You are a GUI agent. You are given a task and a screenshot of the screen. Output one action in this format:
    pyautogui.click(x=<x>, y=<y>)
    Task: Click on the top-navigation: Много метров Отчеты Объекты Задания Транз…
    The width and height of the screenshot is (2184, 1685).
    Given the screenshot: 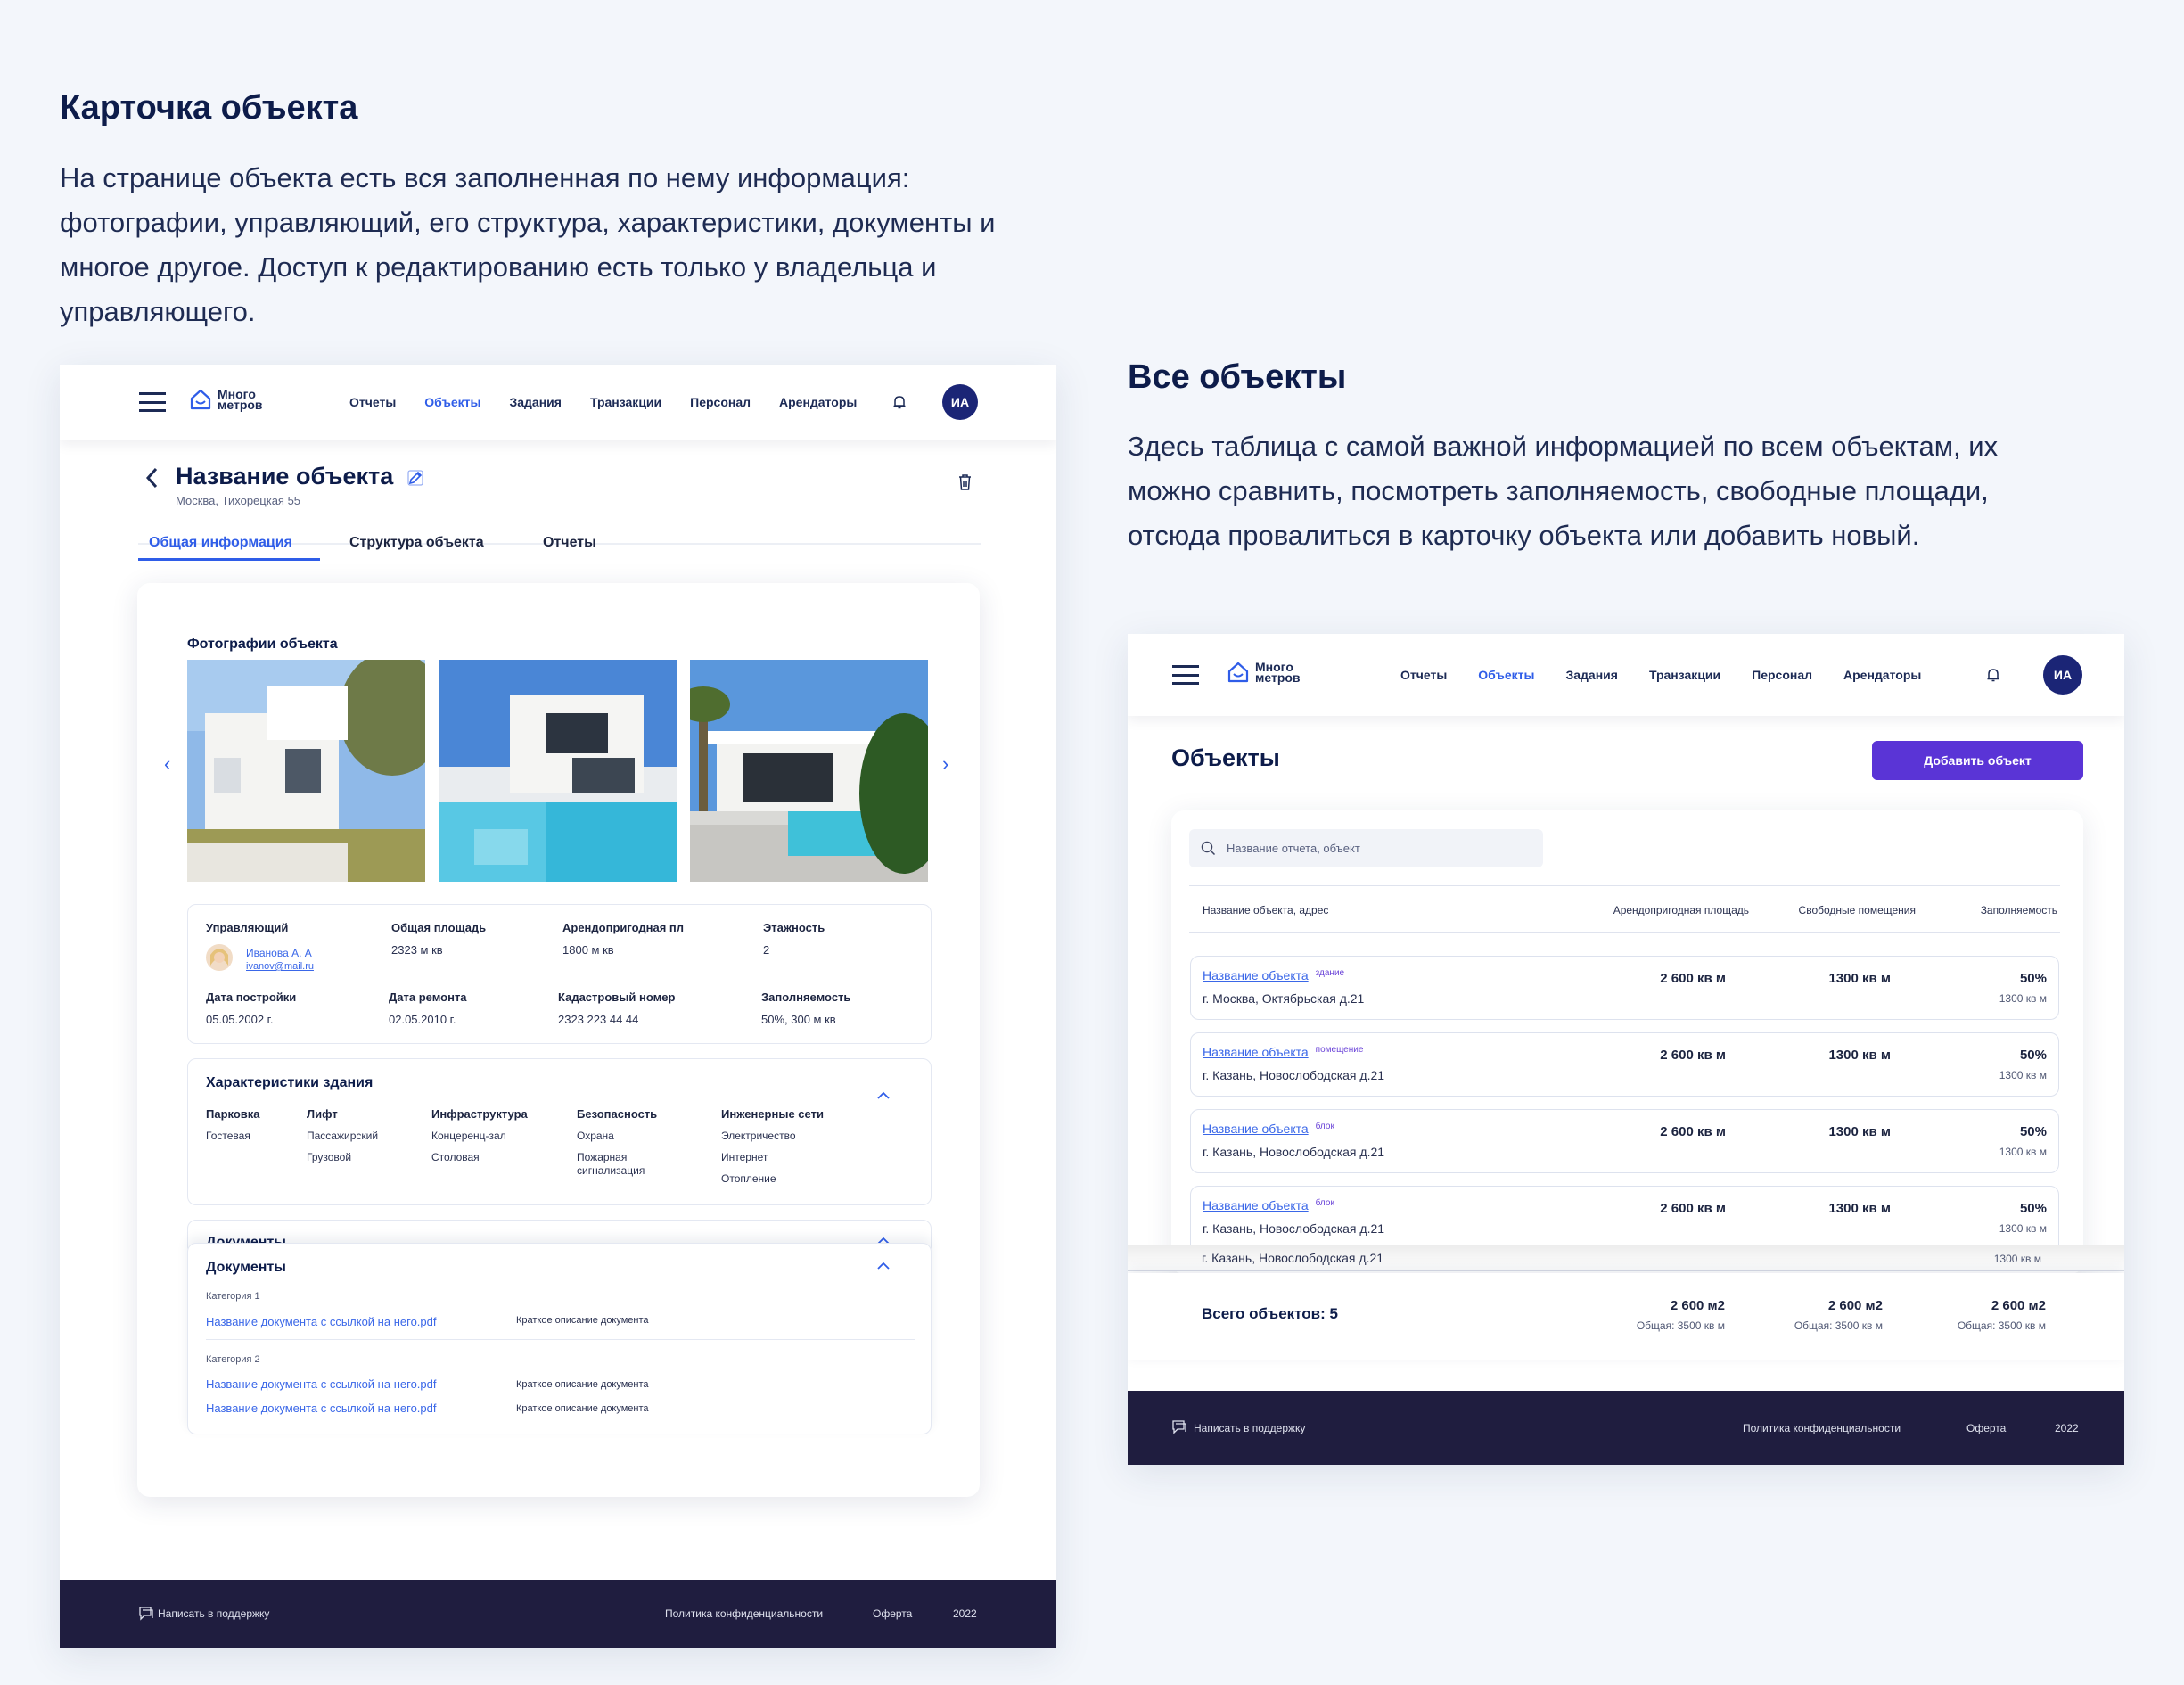 What is the action you would take?
    pyautogui.click(x=558, y=403)
    